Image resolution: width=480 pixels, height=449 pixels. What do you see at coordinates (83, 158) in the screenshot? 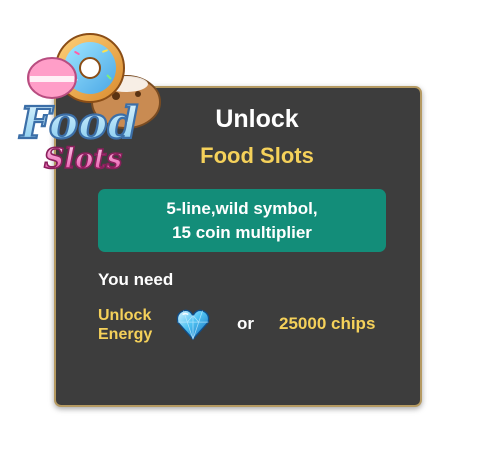
I see `logo-word-slots: Slots` at bounding box center [83, 158].